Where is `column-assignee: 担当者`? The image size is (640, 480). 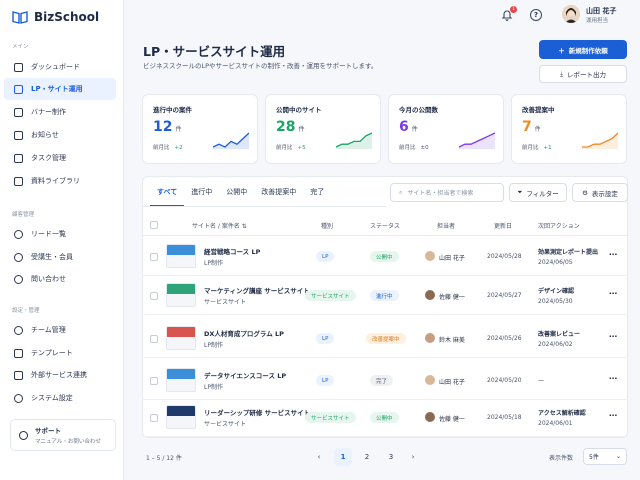
column-assignee: 担当者 is located at coordinates (446, 226).